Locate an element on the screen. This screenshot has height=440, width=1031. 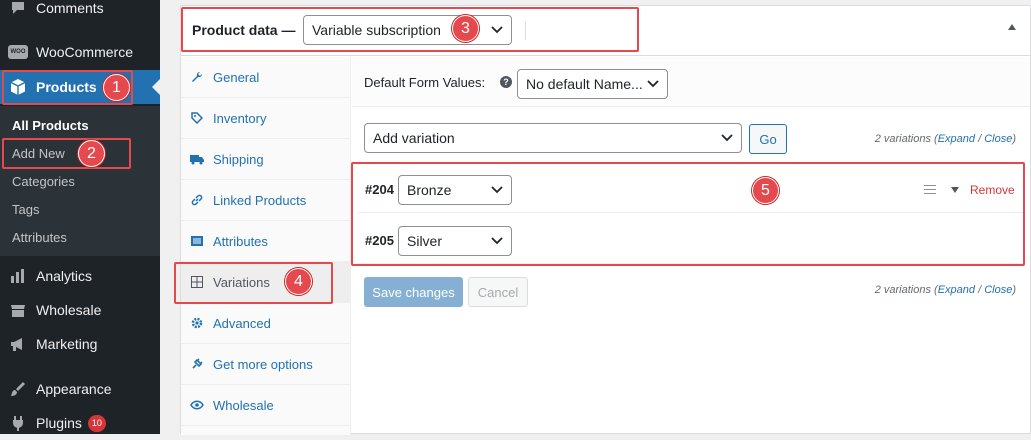
megaphone-icon is located at coordinates (18, 344).